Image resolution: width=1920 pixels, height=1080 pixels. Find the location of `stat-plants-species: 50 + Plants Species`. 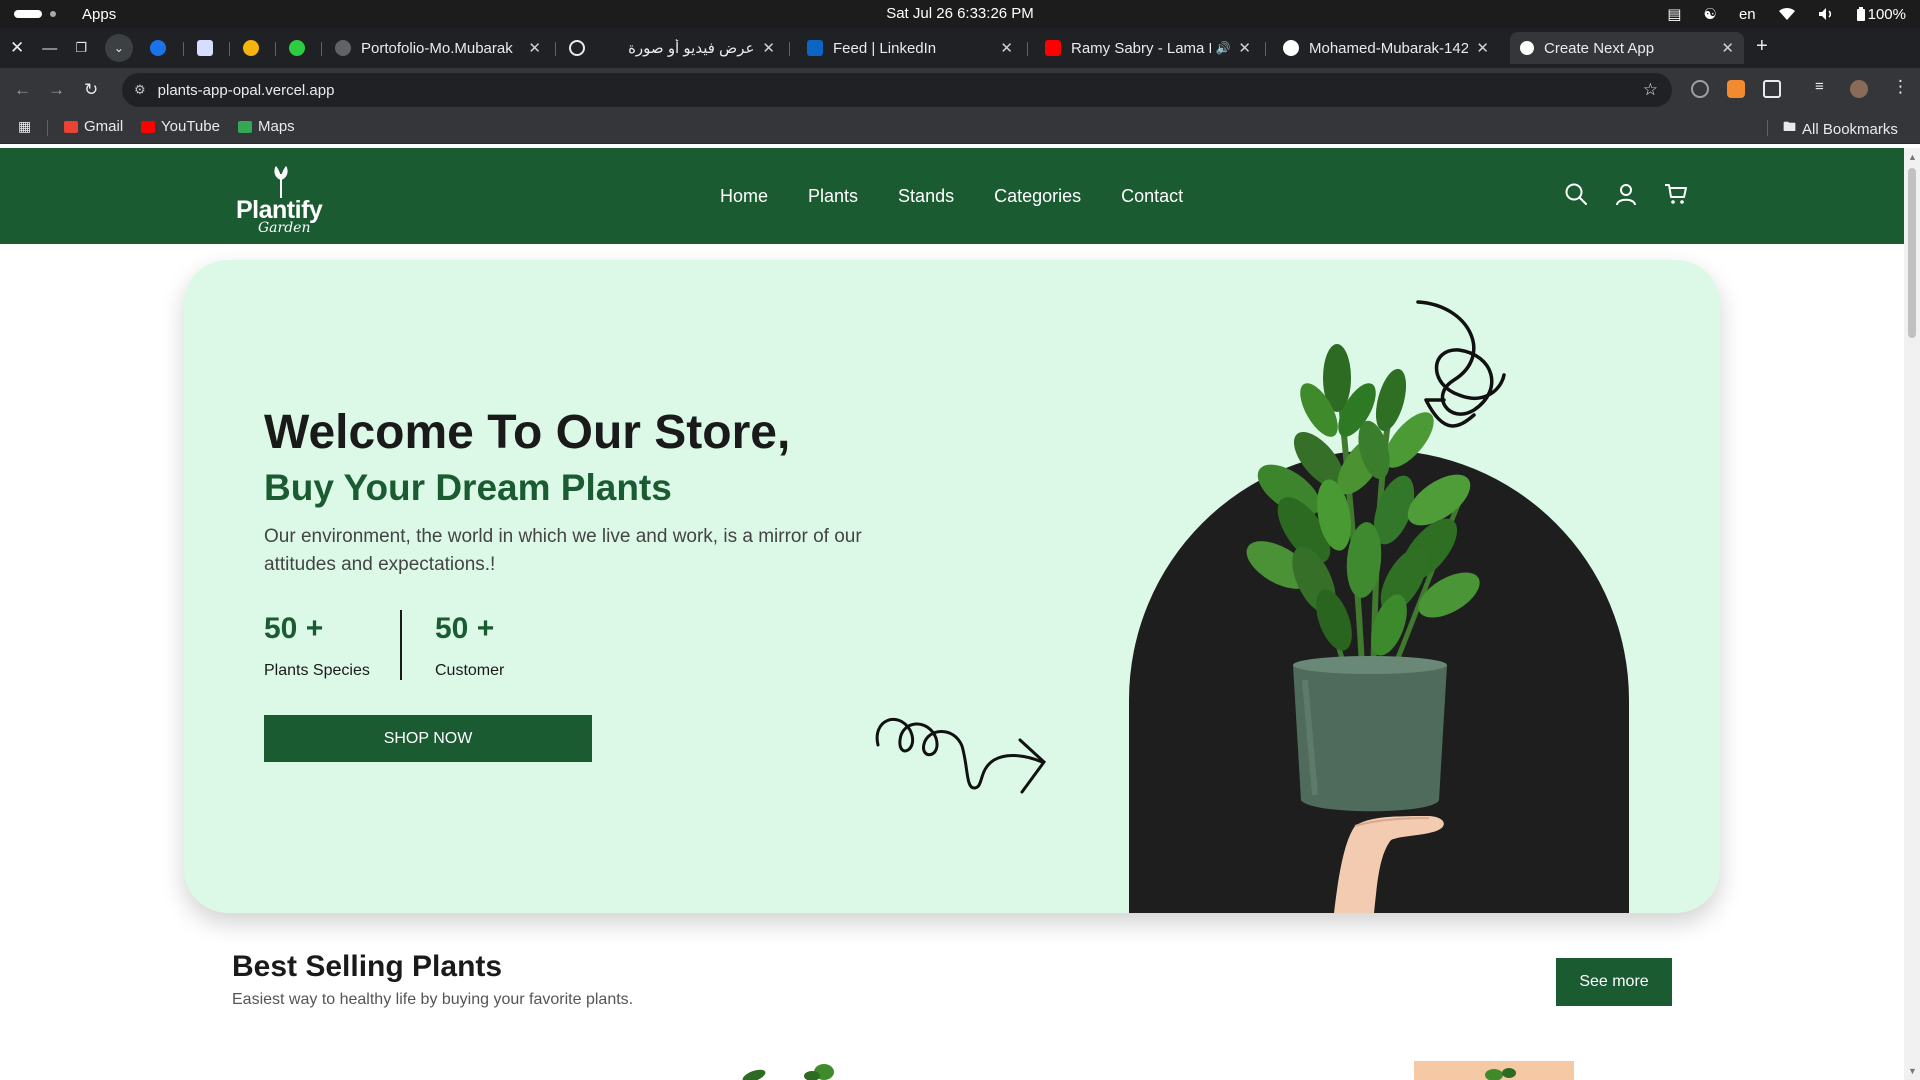

stat-plants-species: 50 + Plants Species is located at coordinates (317, 645).